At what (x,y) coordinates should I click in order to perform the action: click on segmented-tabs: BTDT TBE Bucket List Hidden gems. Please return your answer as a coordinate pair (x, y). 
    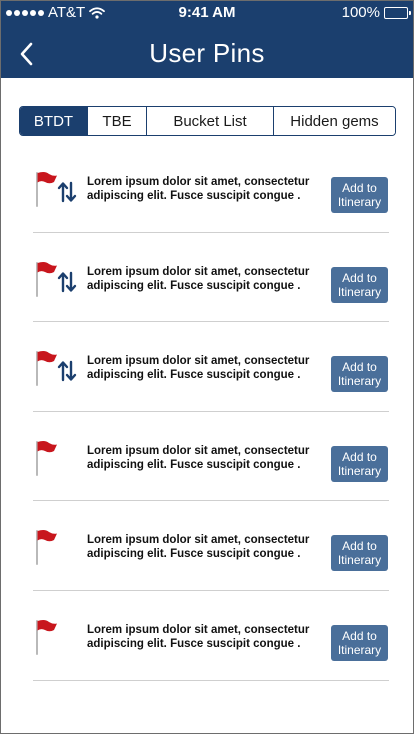
    Looking at the image, I should click on (207, 121).